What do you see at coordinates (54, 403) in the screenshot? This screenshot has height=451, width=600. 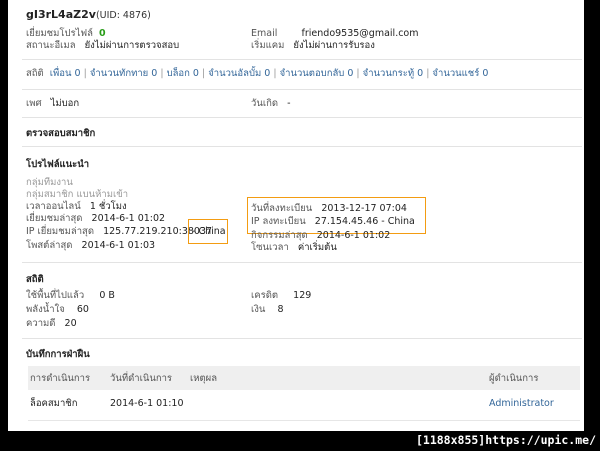 I see `log-row-action: ล็อคสมาชิก` at bounding box center [54, 403].